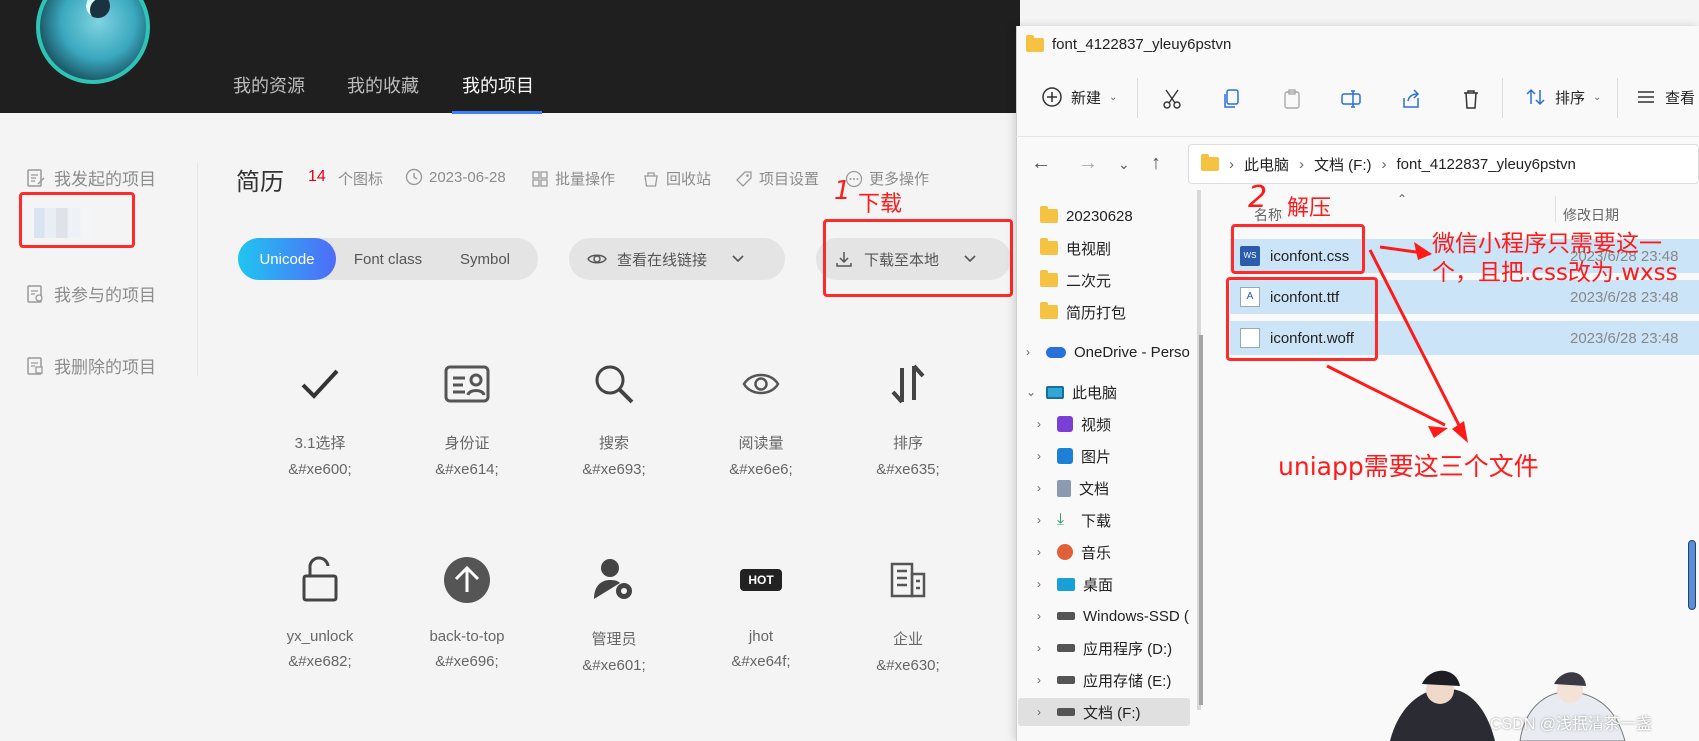  Describe the element at coordinates (614, 612) in the screenshot. I see `icon-card-admin: 管理员 &#xe601;` at that location.